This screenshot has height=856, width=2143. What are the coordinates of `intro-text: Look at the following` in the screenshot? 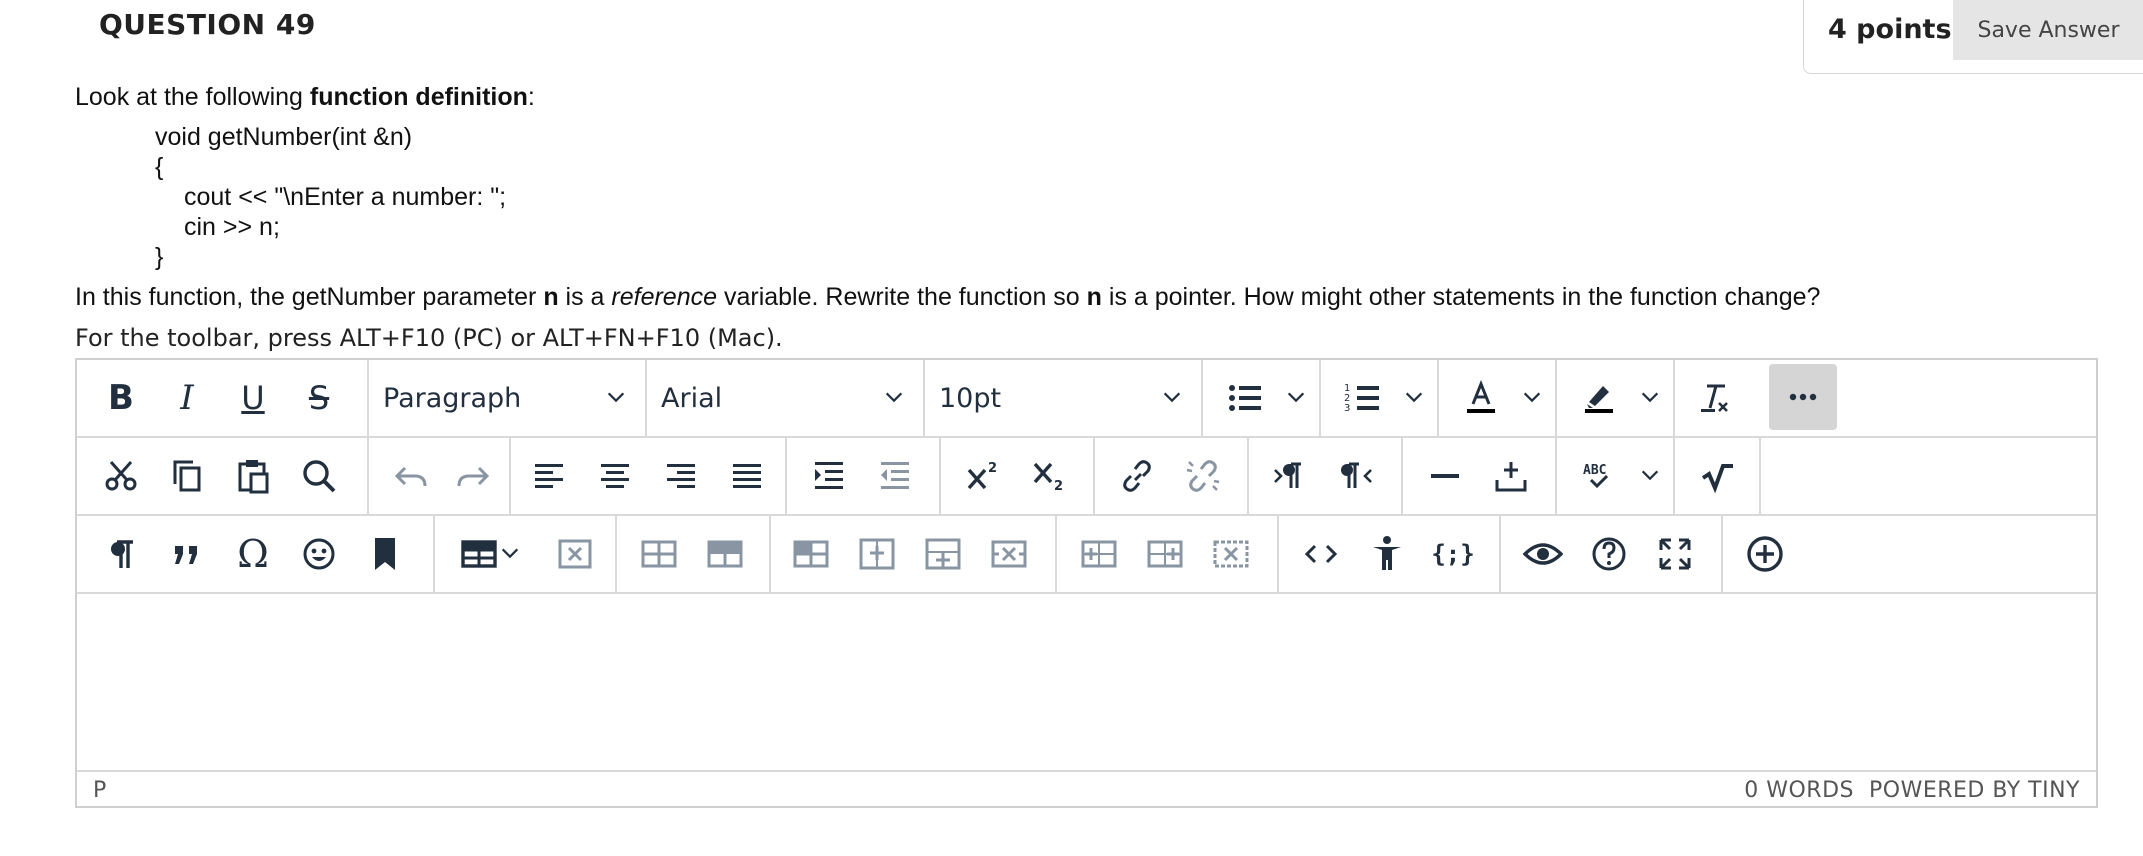 It's located at (192, 97).